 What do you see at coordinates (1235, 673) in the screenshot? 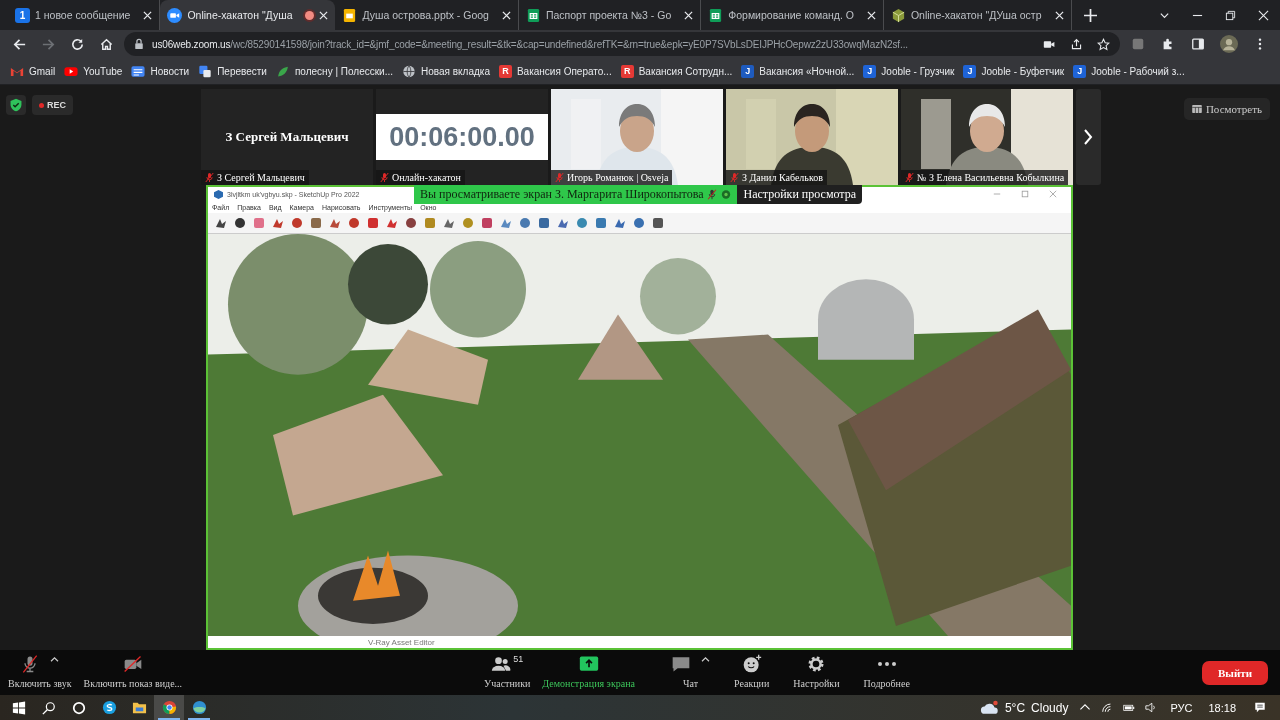
I see `leave-button: Выйти` at bounding box center [1235, 673].